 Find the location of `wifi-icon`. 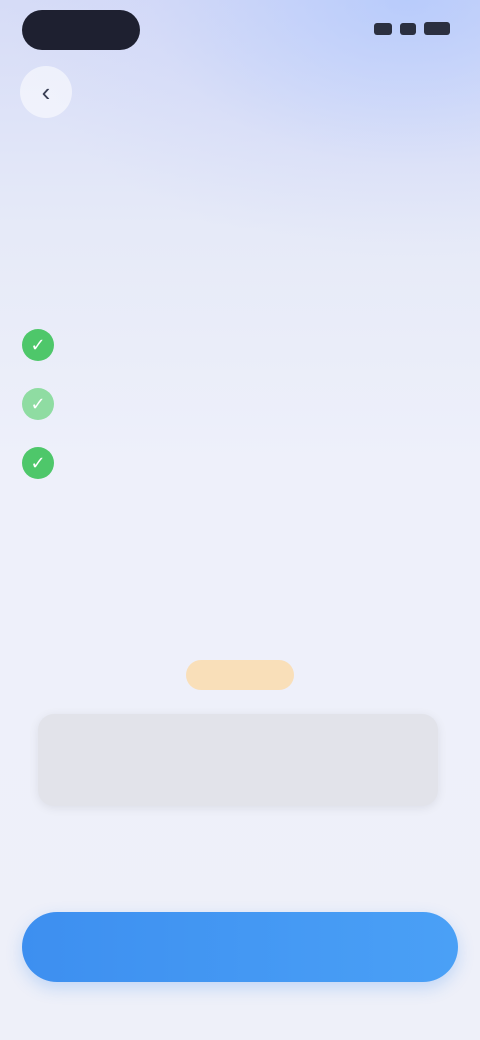

wifi-icon is located at coordinates (408, 28).